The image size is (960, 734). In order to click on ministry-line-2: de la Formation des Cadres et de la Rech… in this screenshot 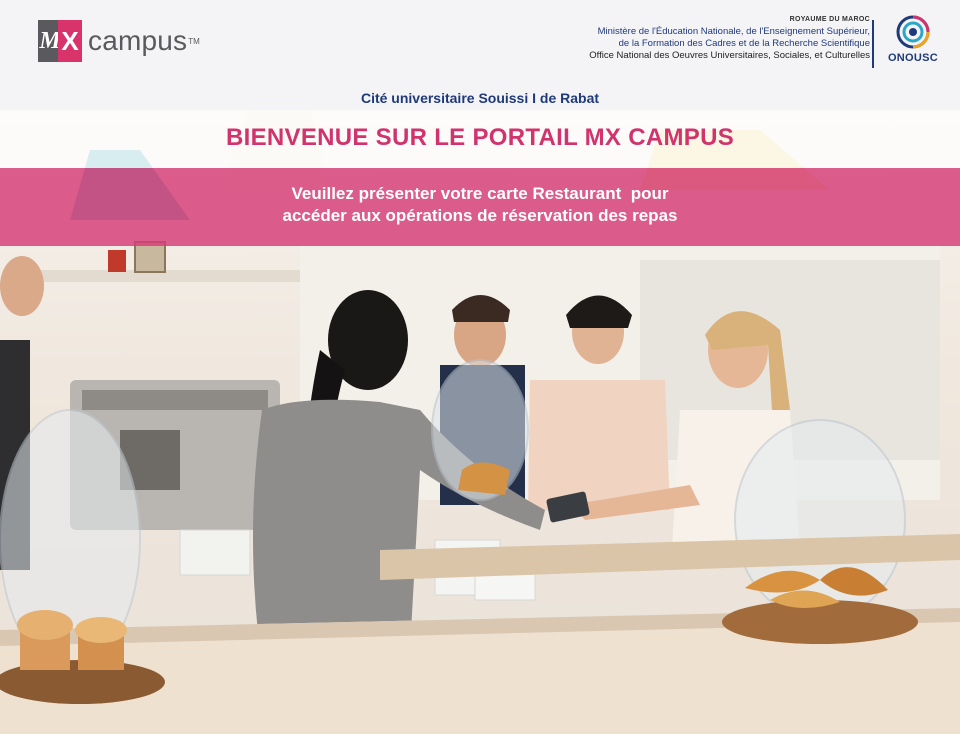, I will do `click(744, 43)`.